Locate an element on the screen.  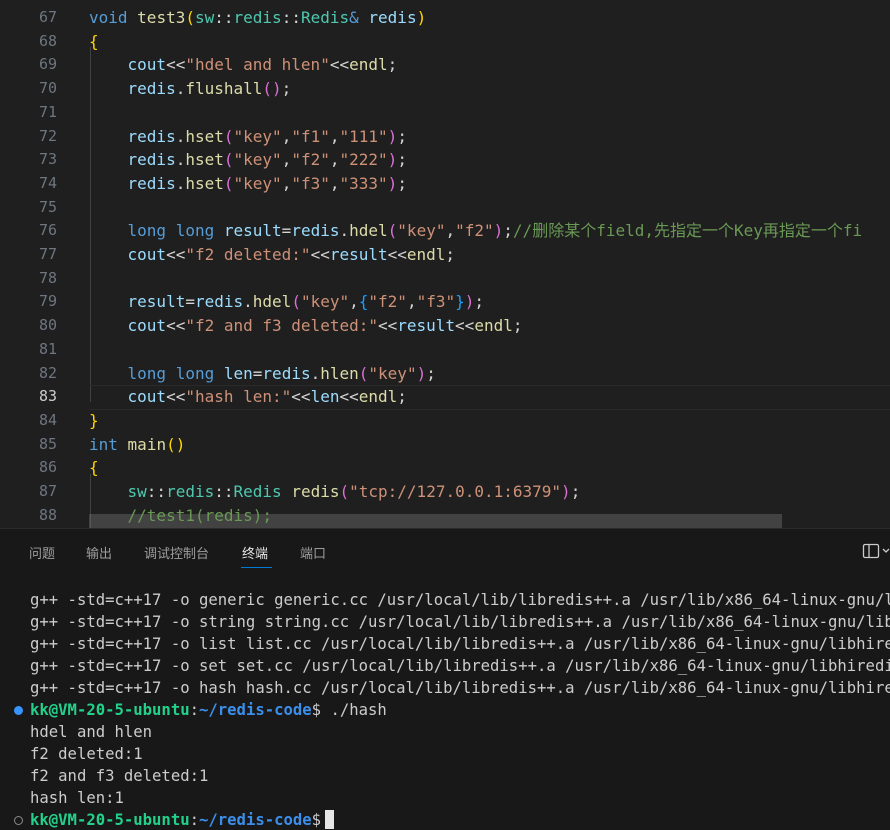
split-panel-icon is located at coordinates (876, 552).